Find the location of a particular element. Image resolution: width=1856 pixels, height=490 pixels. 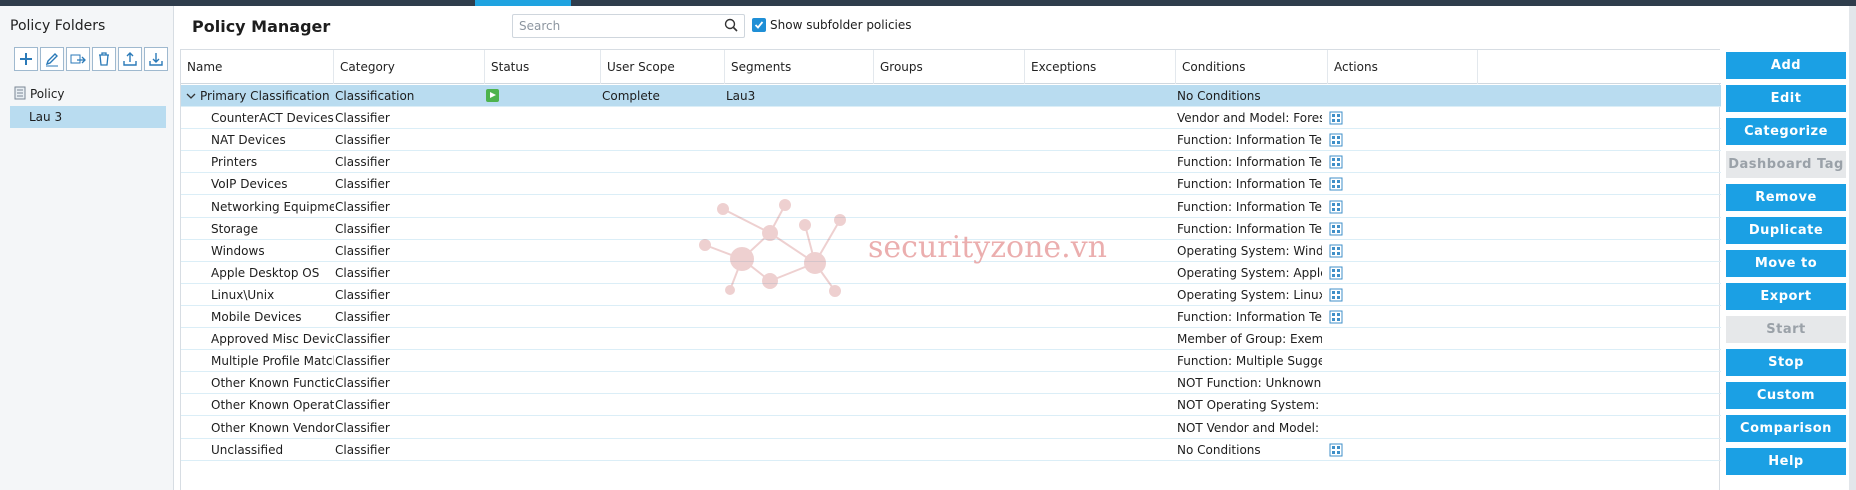

checkbox-checked-icon is located at coordinates (759, 25).